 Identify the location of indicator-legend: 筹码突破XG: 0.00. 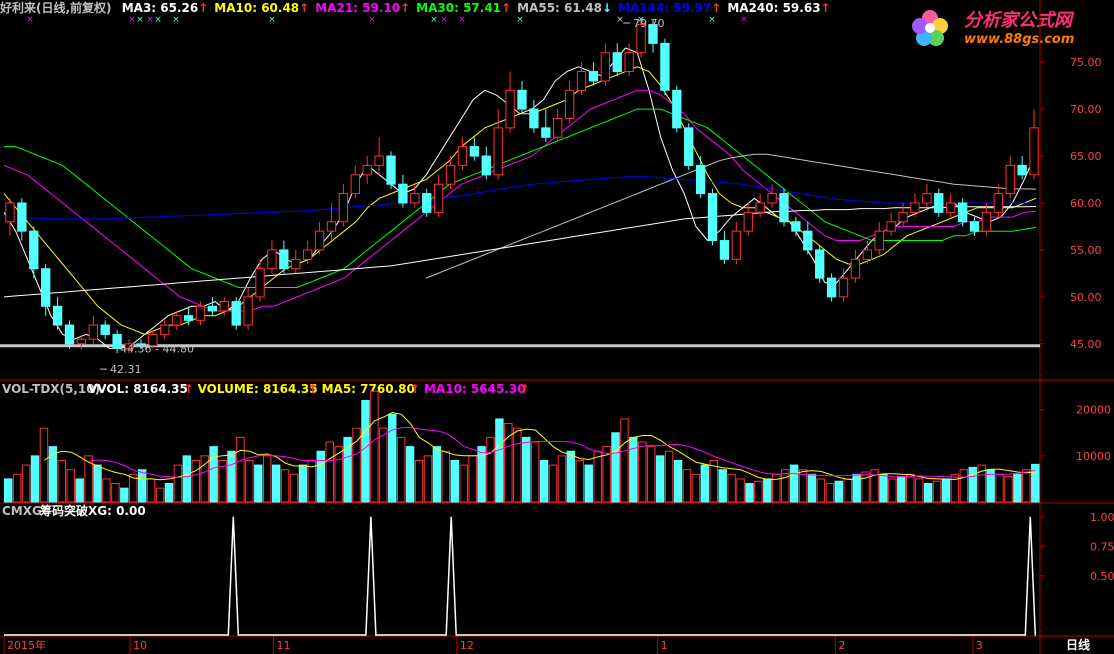
(93, 510).